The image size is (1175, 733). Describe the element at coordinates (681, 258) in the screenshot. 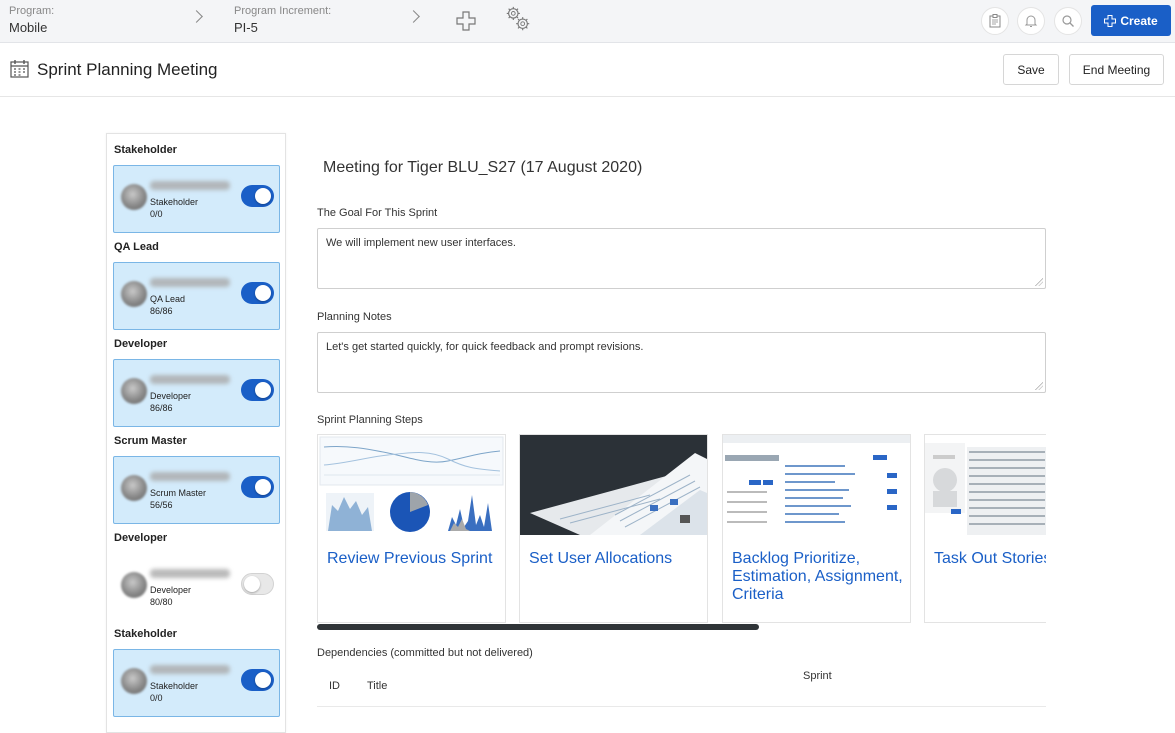

I see `goal-textarea: We will implement new user interfaces.` at that location.